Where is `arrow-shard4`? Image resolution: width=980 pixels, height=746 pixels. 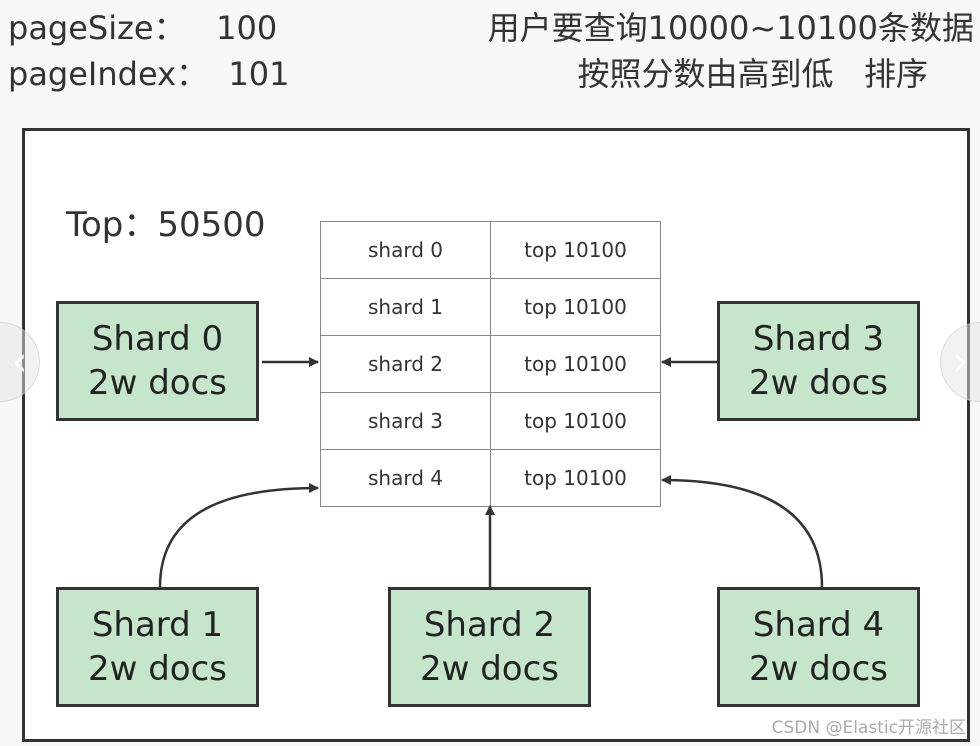
arrow-shard4 is located at coordinates (742, 531).